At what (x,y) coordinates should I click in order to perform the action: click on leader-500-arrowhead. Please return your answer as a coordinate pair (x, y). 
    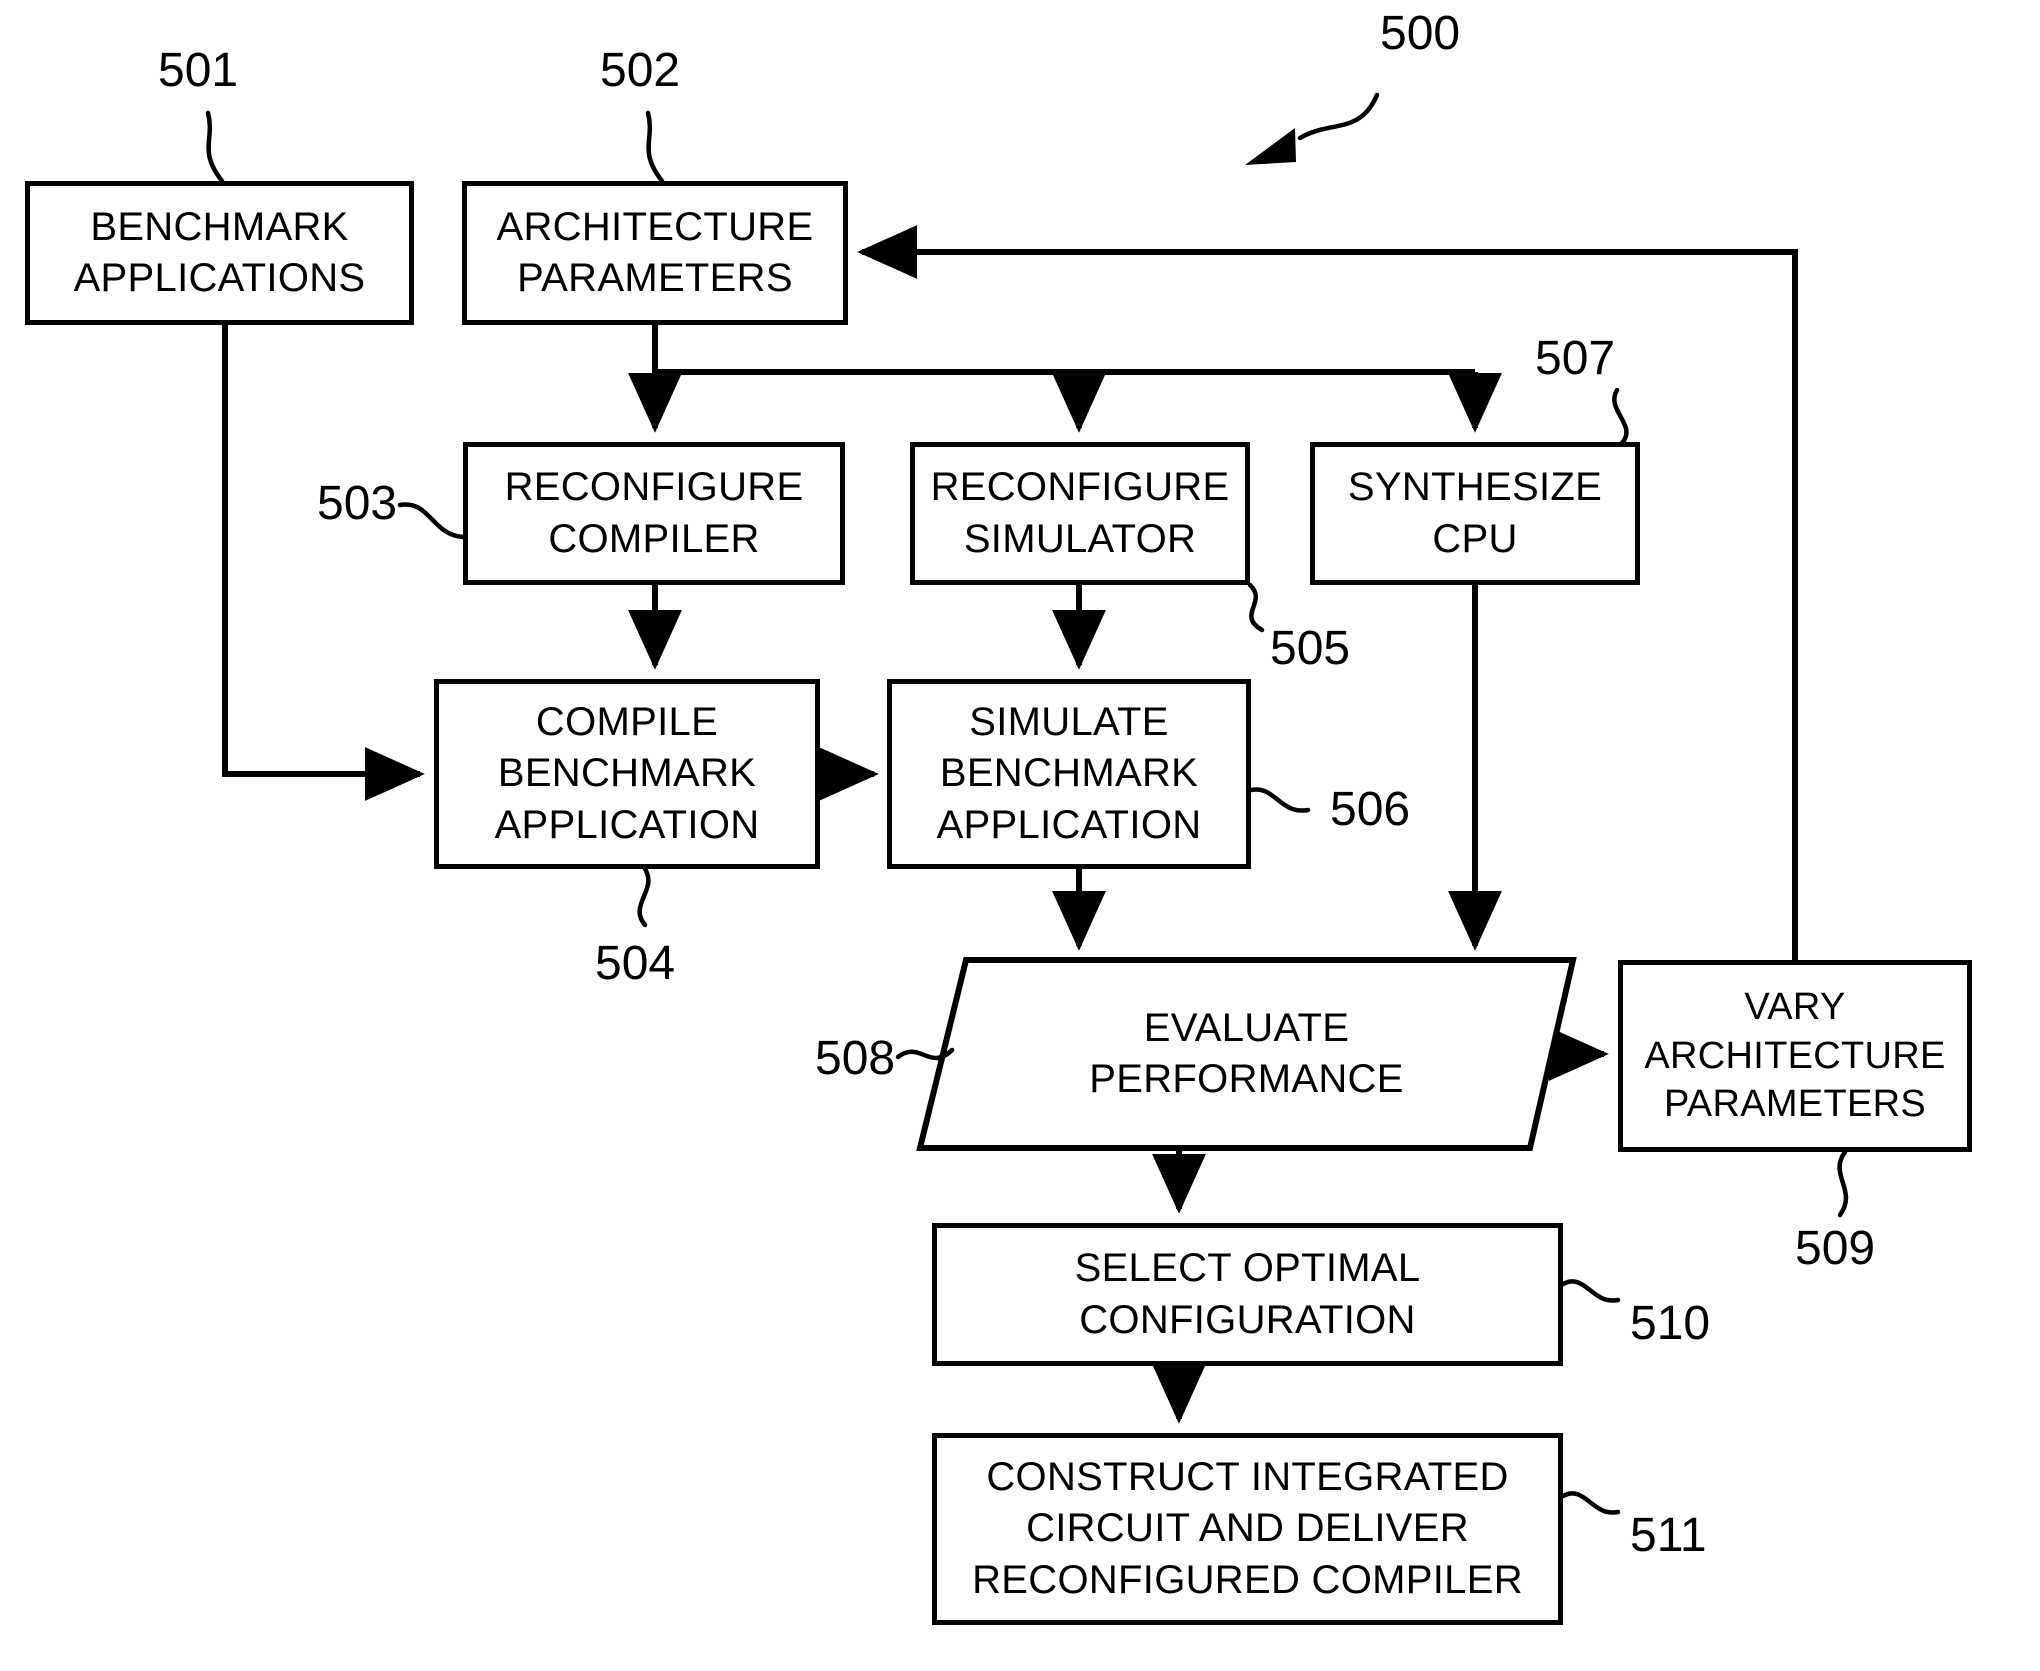
    Looking at the image, I should click on (1270, 146).